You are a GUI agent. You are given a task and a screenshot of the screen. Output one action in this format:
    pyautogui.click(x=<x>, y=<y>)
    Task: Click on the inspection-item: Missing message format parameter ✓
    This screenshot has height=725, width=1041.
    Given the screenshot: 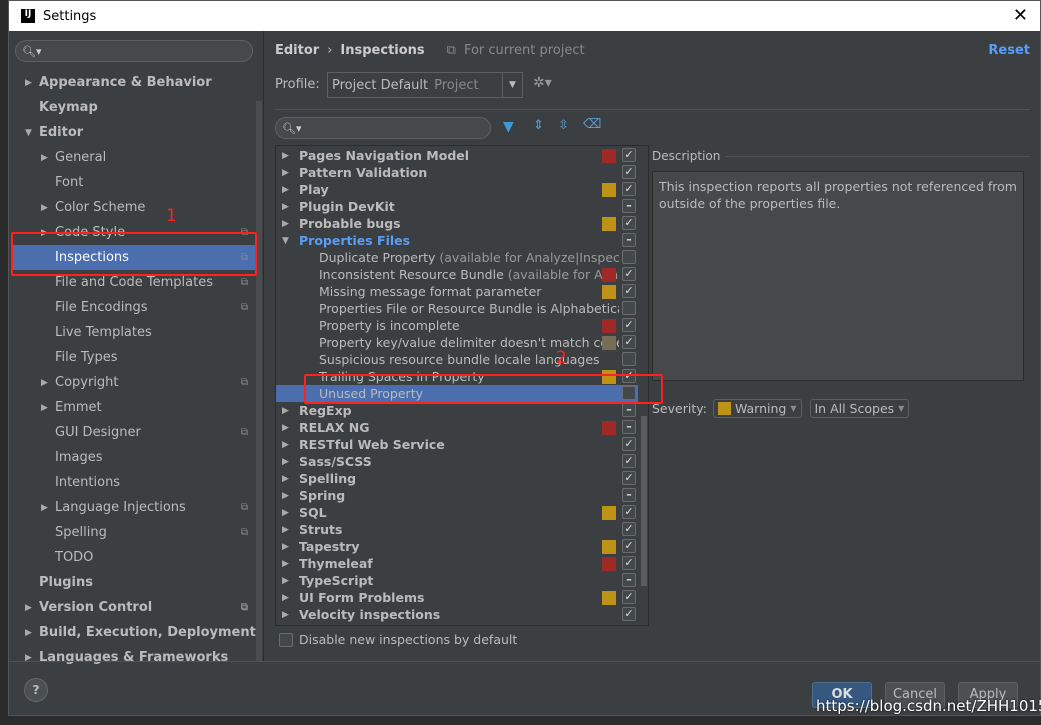 What is the action you would take?
    pyautogui.click(x=457, y=291)
    